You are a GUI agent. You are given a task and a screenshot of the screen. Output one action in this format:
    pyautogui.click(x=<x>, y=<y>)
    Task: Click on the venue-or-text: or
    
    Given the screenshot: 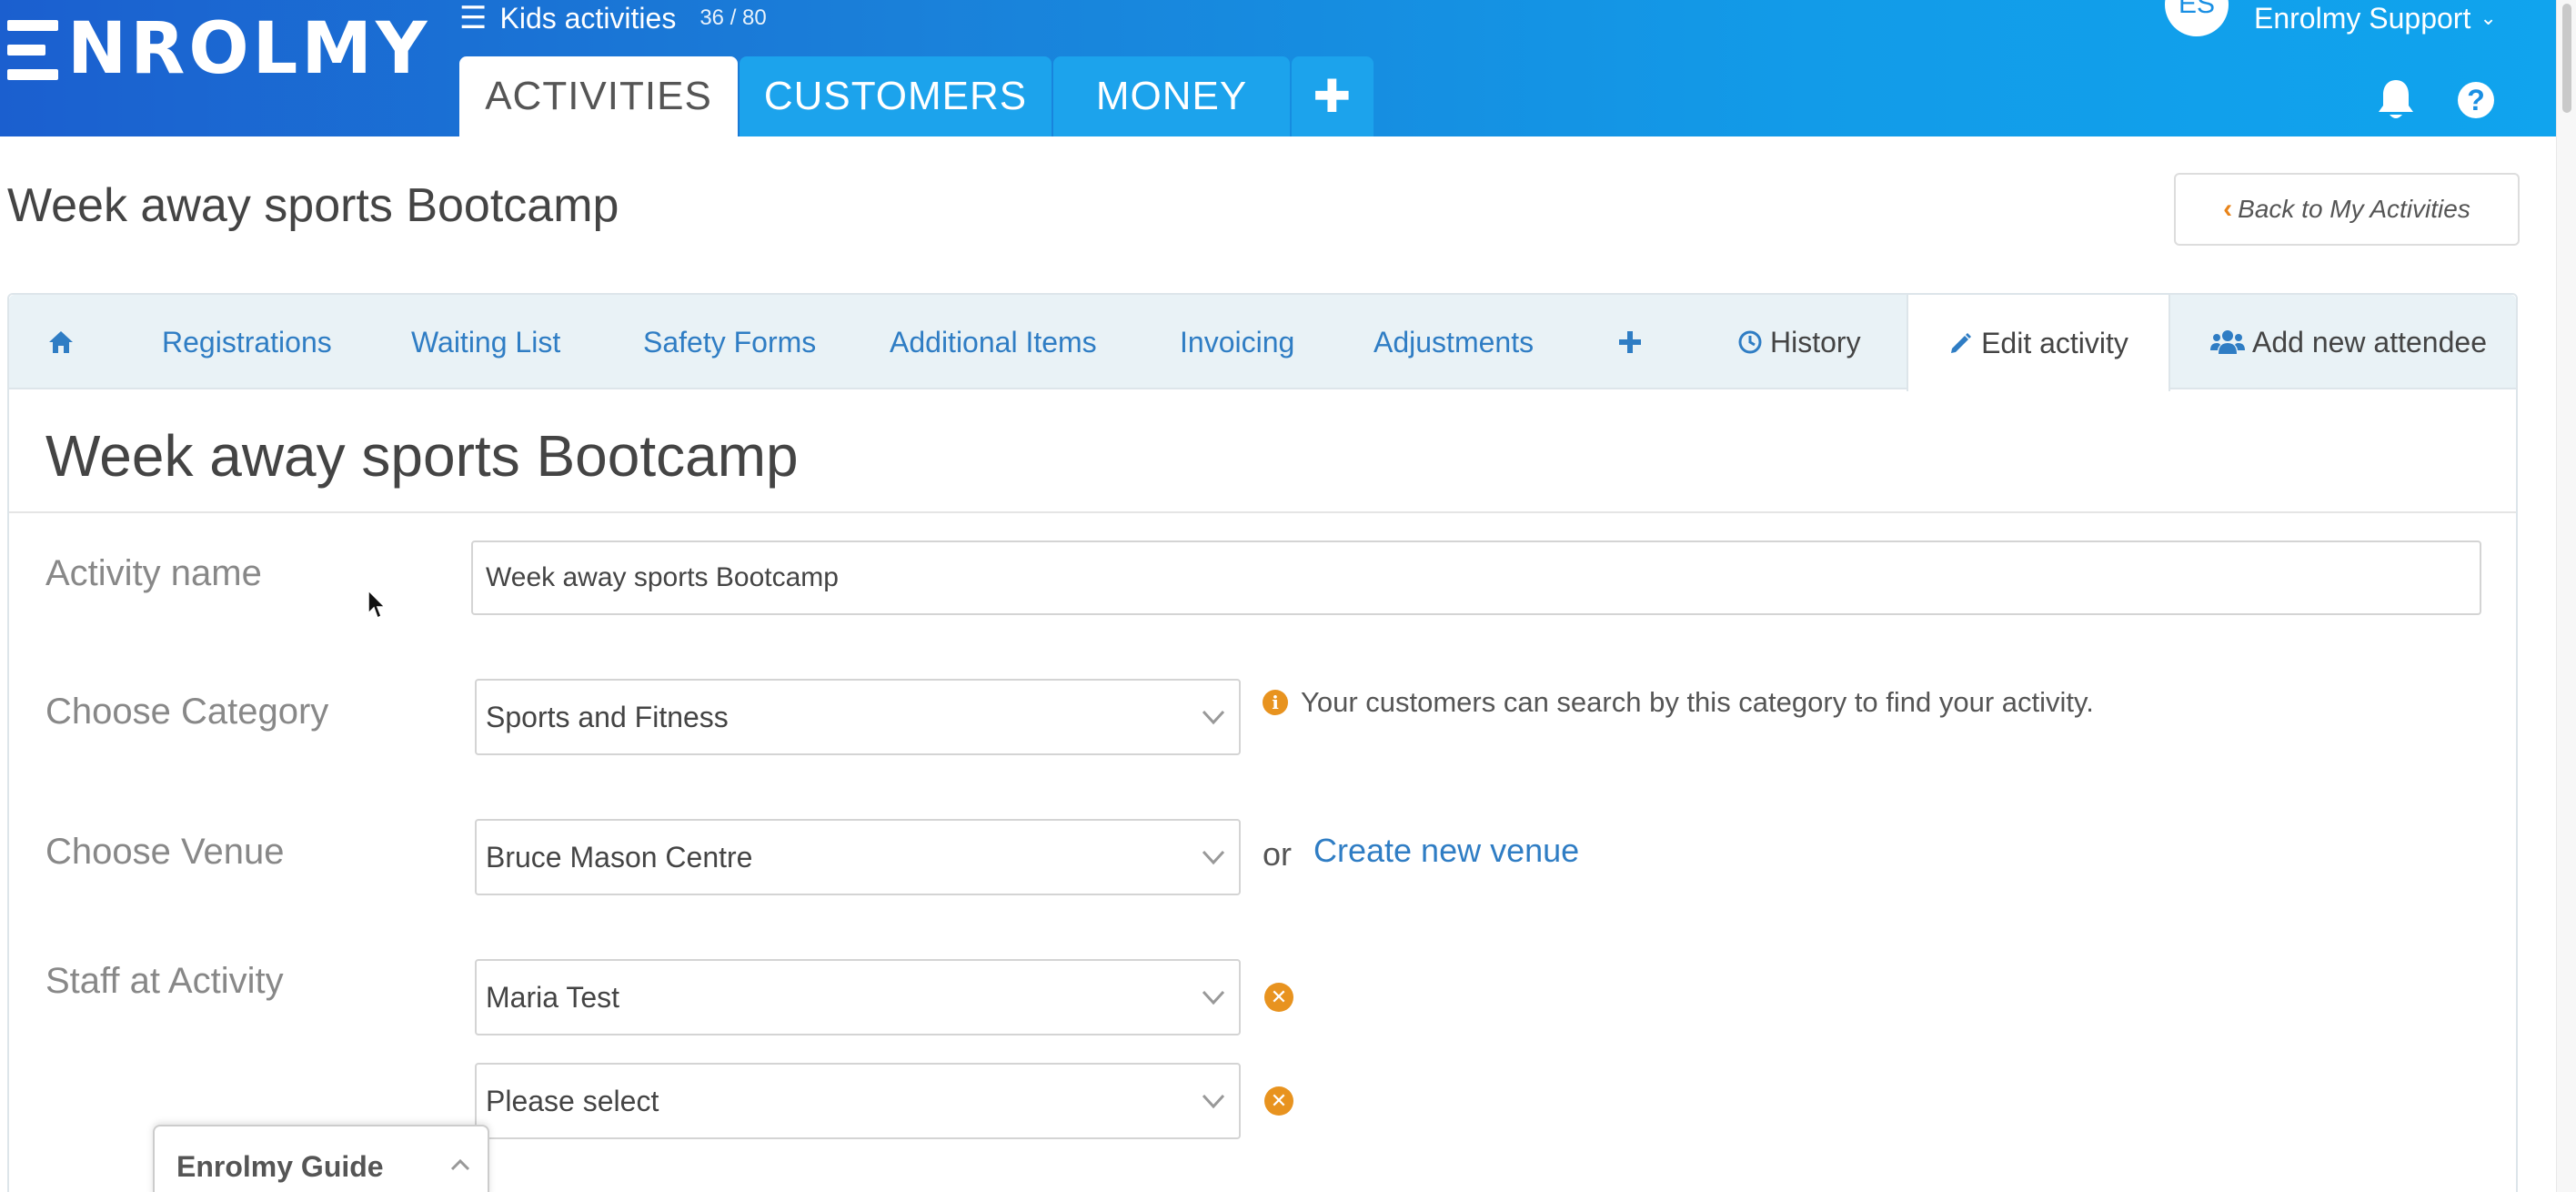 What is the action you would take?
    pyautogui.click(x=1278, y=854)
    